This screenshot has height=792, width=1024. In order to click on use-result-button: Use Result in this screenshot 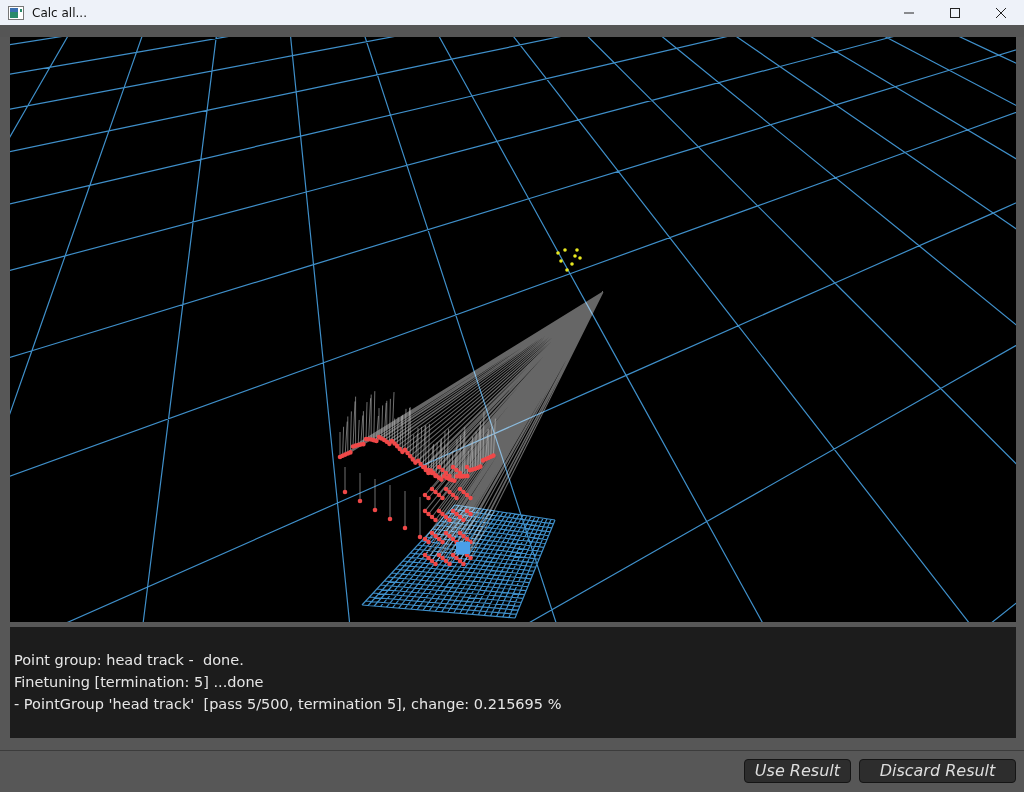, I will do `click(797, 771)`.